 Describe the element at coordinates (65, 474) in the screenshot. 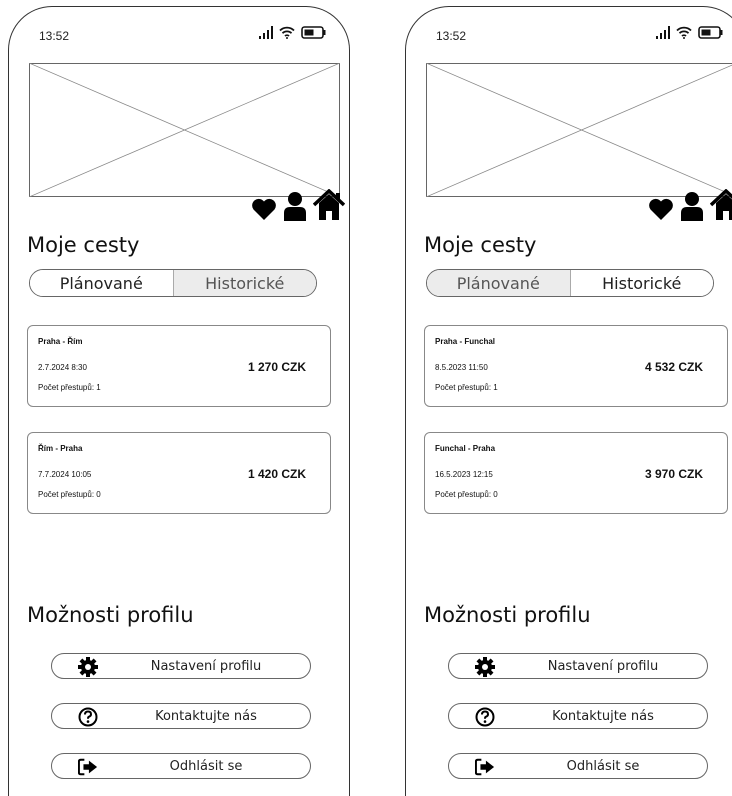

I see `trip-date: 7.7.2024 10:05` at that location.